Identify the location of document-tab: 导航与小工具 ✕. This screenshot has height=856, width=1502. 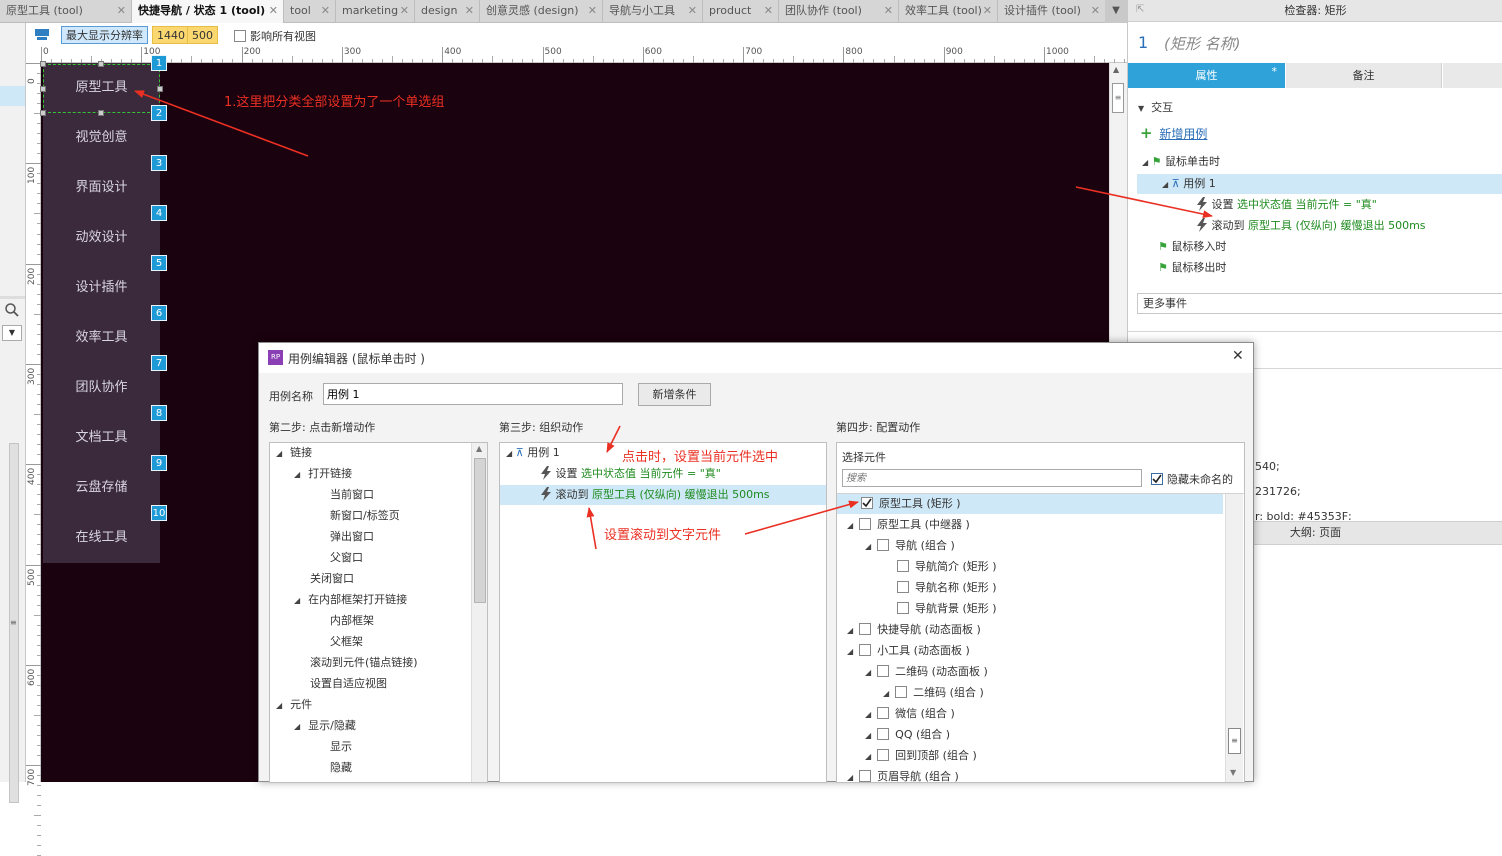
(653, 11).